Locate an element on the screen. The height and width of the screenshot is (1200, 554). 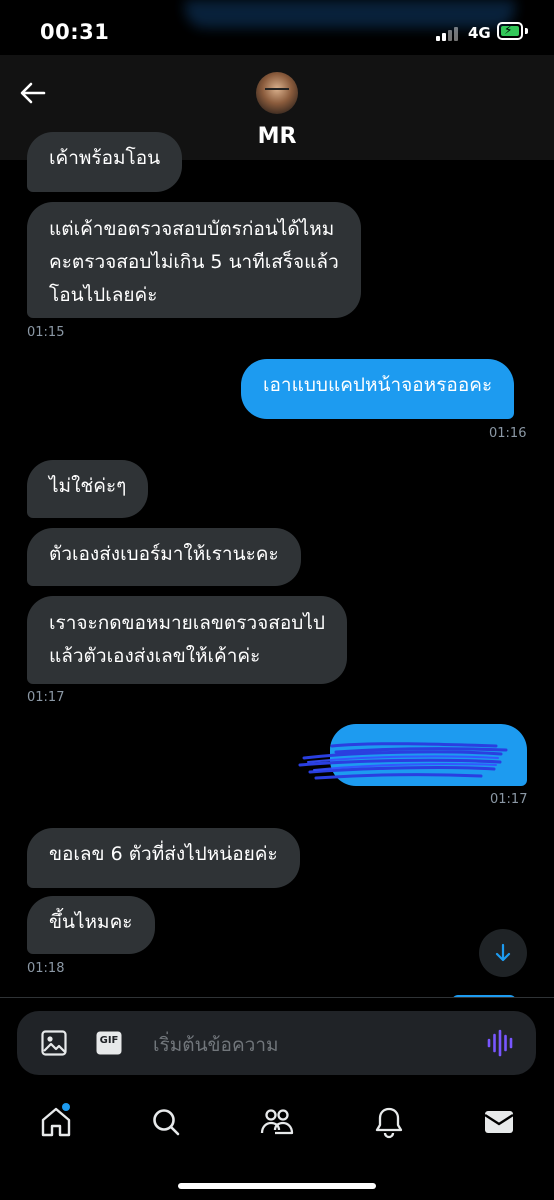
signal-icon is located at coordinates (450, 33).